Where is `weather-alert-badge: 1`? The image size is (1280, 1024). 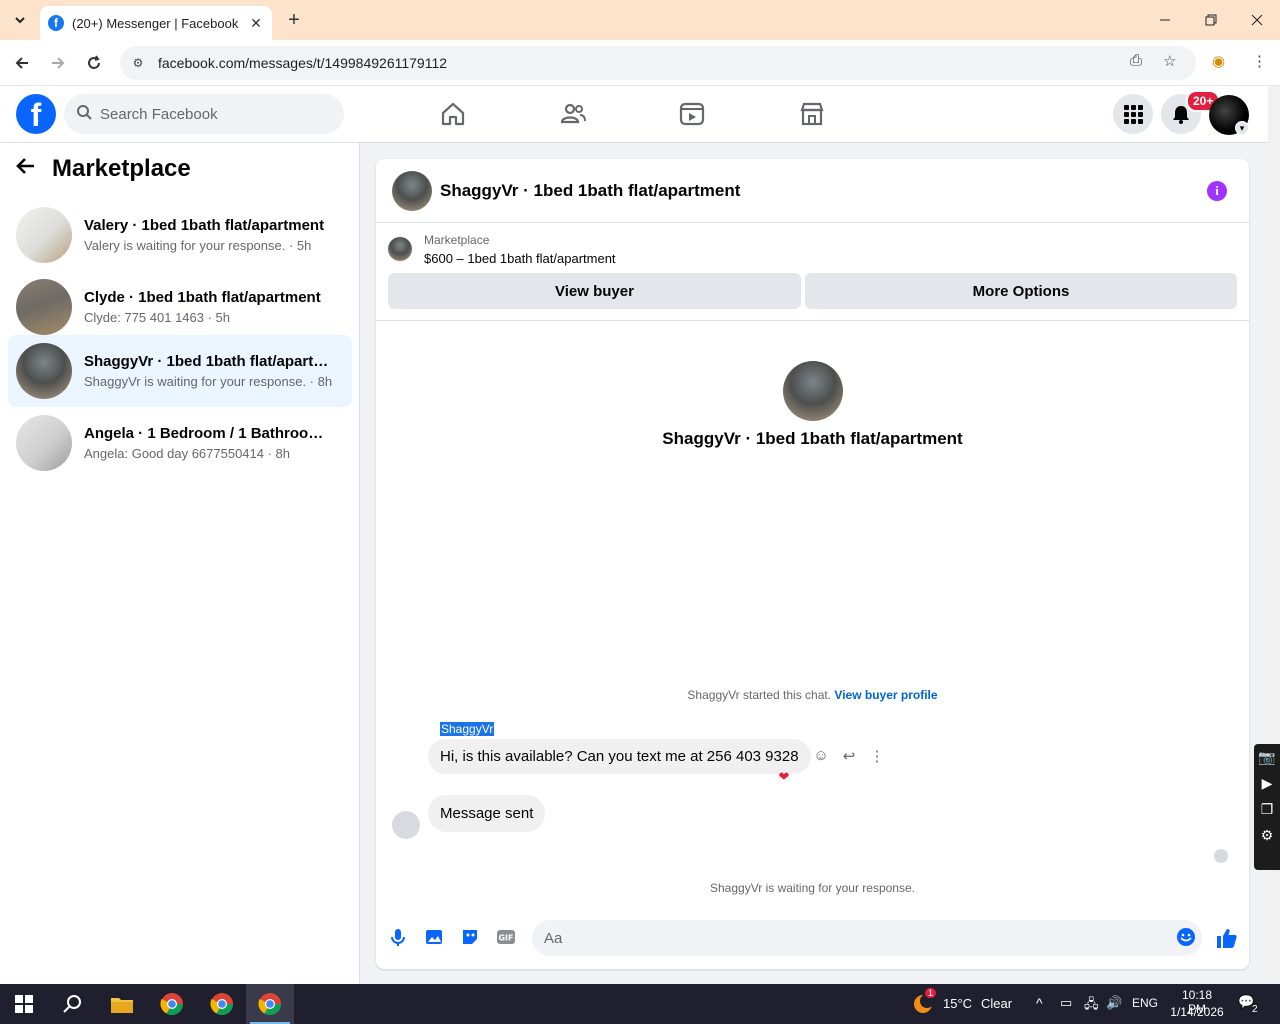
weather-alert-badge: 1 is located at coordinates (931, 993).